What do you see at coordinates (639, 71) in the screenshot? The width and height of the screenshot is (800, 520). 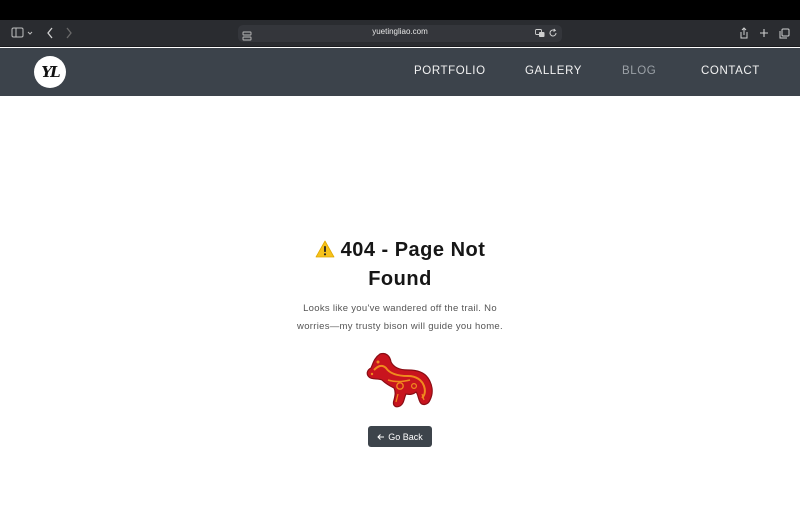 I see `nav-blog: BLOG` at bounding box center [639, 71].